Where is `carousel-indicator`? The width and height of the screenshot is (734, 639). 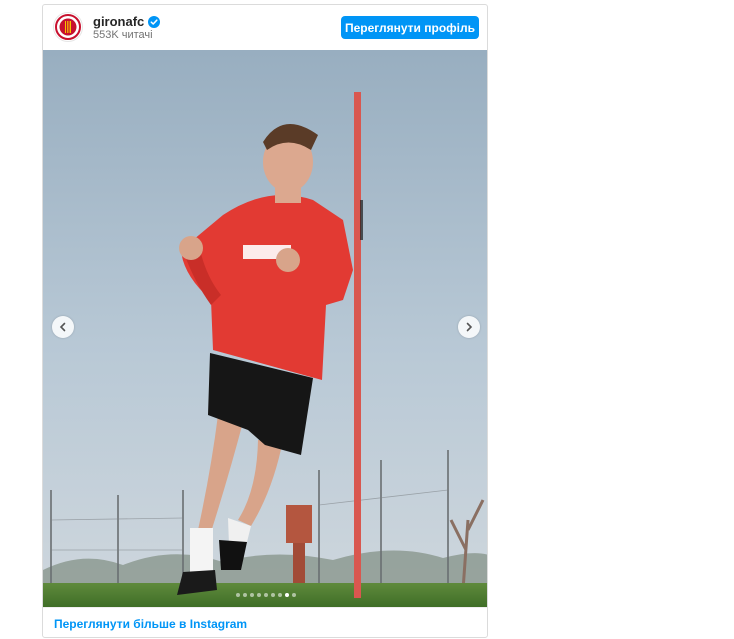
carousel-indicator is located at coordinates (265, 595).